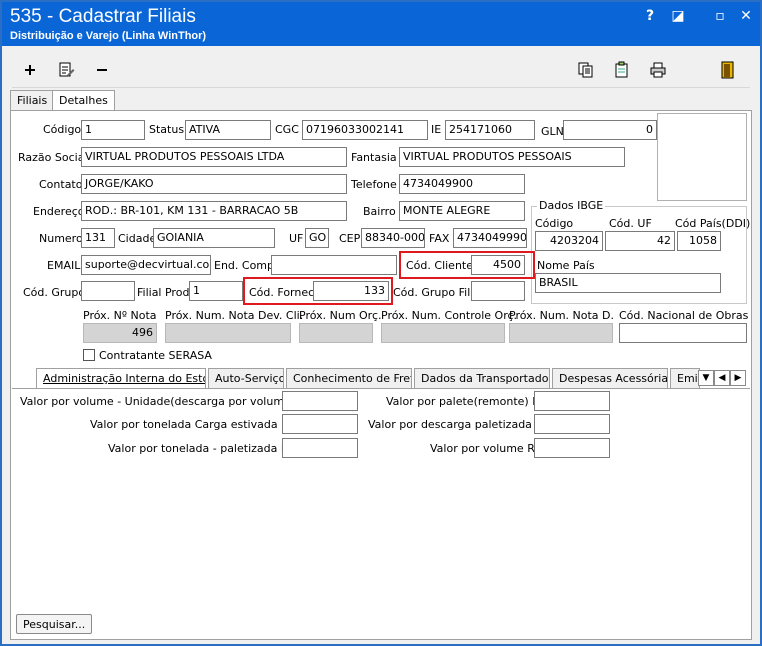 The width and height of the screenshot is (762, 646). Describe the element at coordinates (381, 70) in the screenshot. I see `toolbar` at that location.